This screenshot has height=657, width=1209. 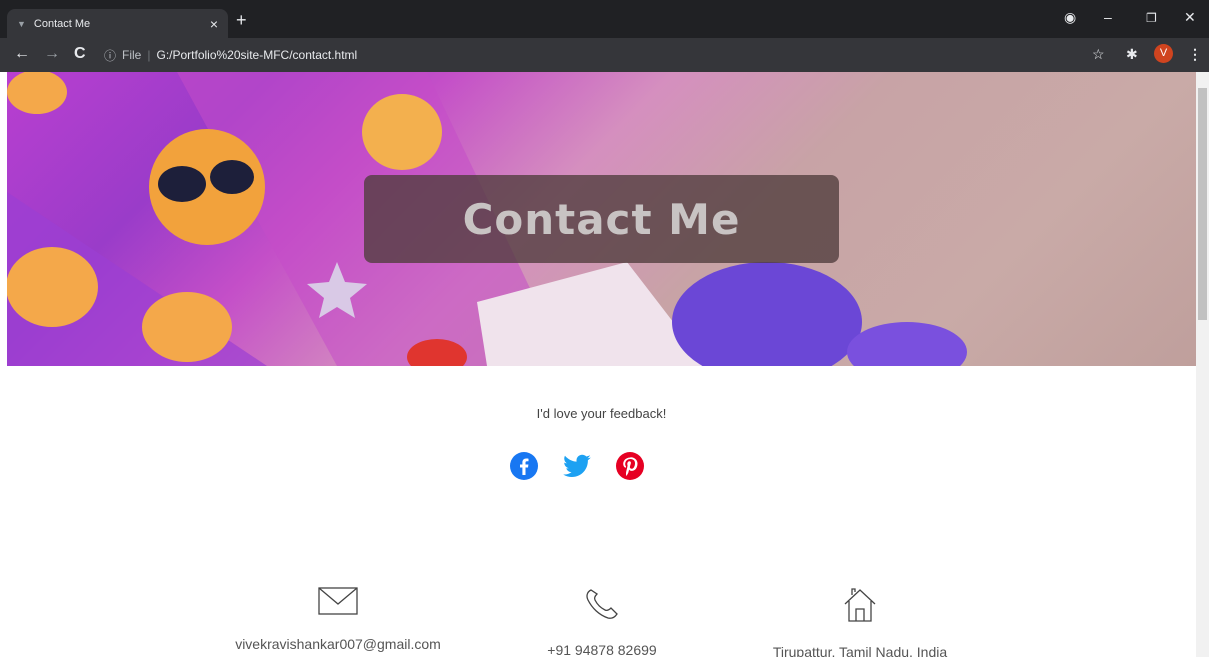 What do you see at coordinates (22, 54) in the screenshot?
I see `back-icon: ←` at bounding box center [22, 54].